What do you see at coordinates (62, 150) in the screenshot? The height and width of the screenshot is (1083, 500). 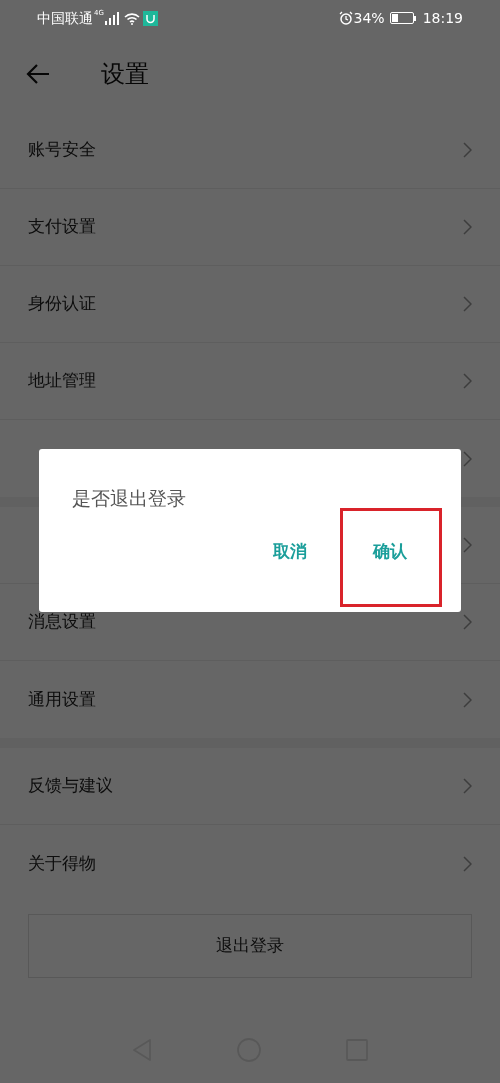 I see `row-label: 账号安全` at bounding box center [62, 150].